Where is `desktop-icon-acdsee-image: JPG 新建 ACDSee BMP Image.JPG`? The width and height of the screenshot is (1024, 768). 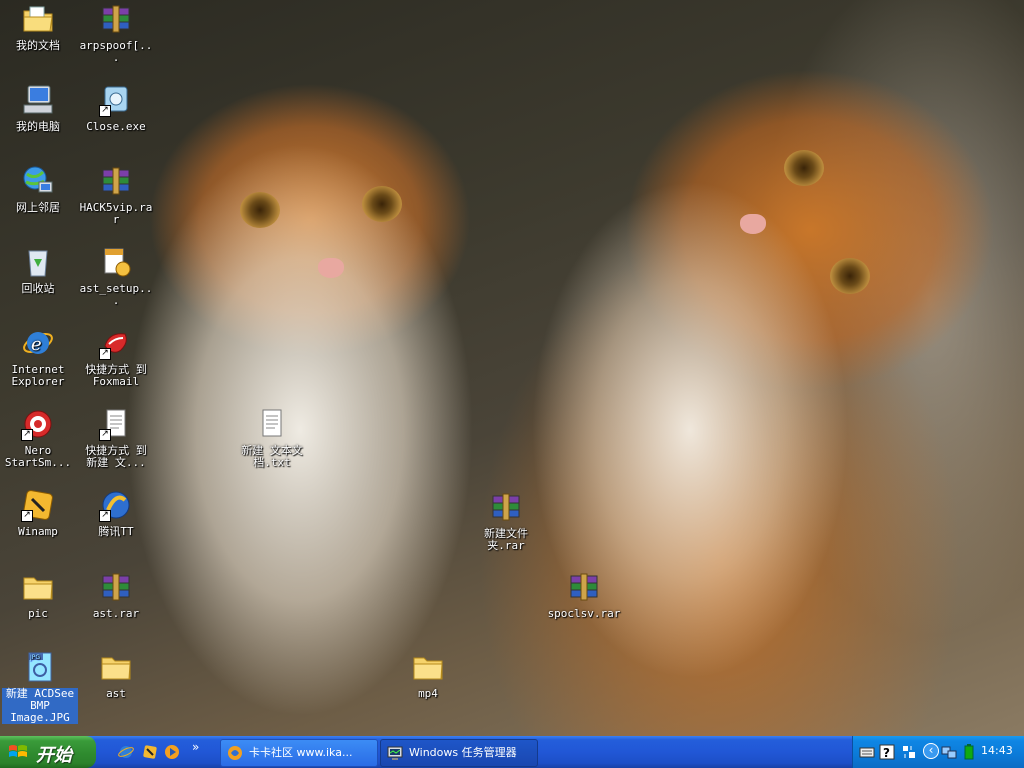
desktop-icon-acdsee-image: JPG 新建 ACDSee BMP Image.JPG is located at coordinates (40, 687).